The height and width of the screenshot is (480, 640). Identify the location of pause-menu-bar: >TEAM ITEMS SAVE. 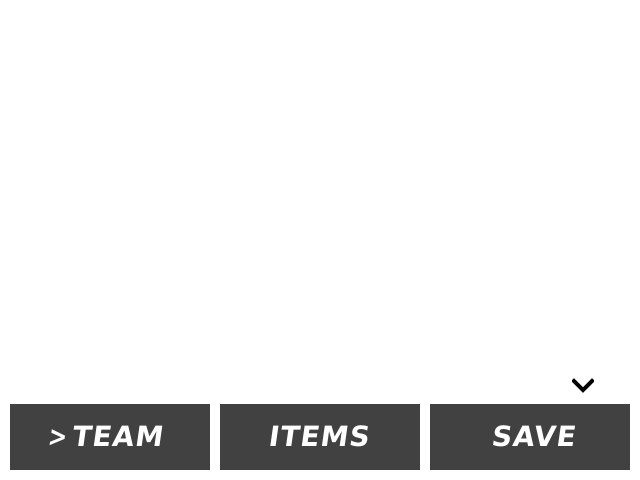
(320, 437).